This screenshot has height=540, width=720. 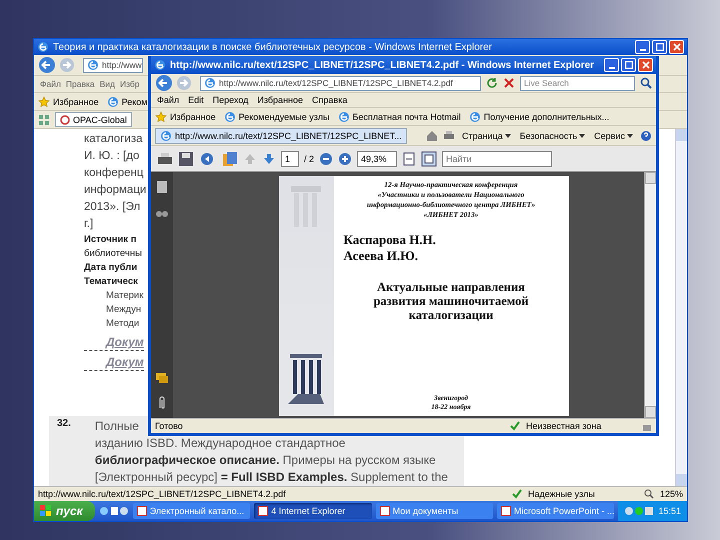 I want to click on fit-page-icon, so click(x=409, y=159).